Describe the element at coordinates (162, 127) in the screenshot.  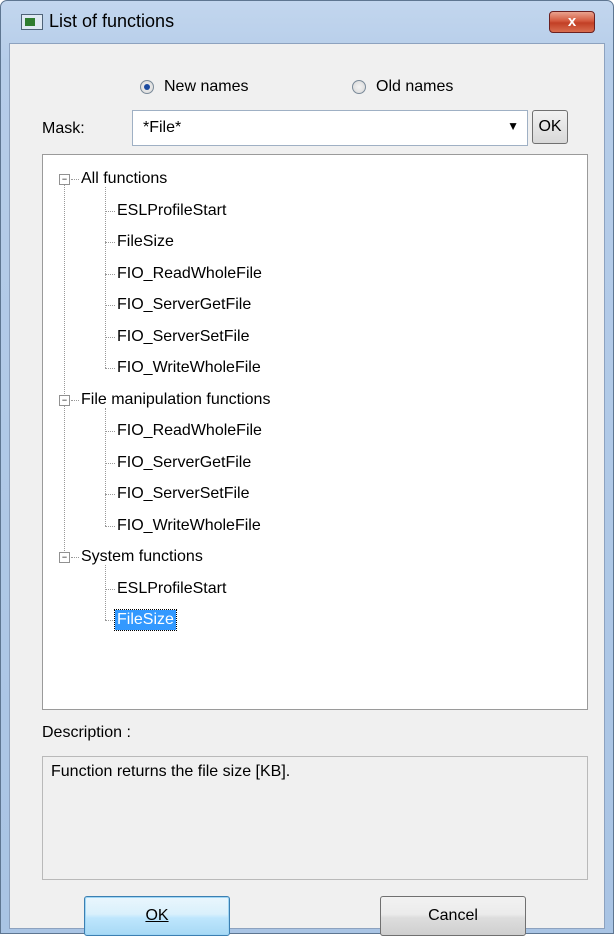
I see `mask-value: *File*` at that location.